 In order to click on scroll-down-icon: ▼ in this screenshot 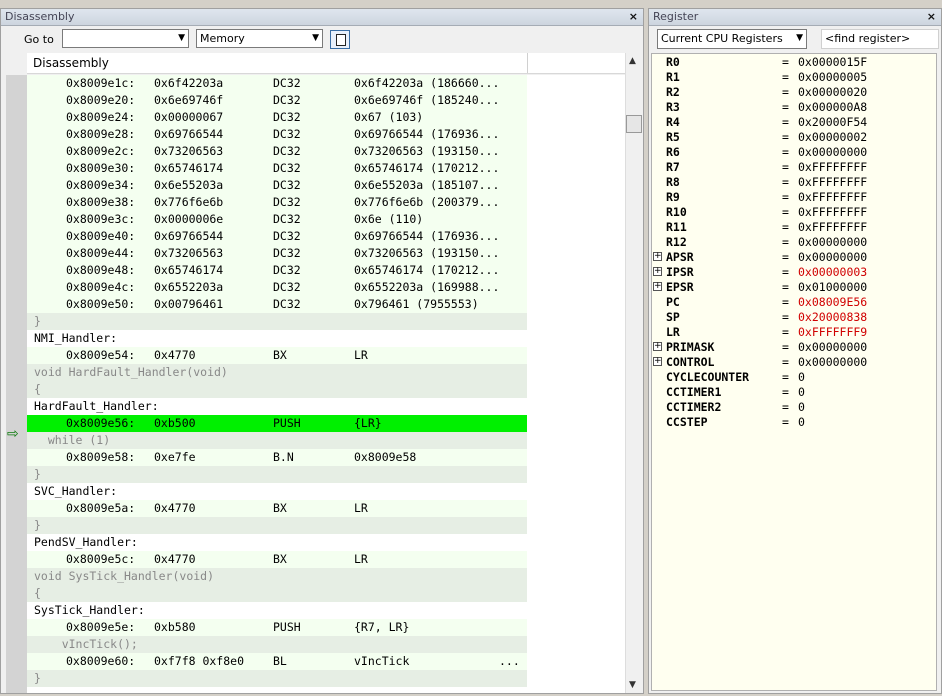, I will do `click(632, 685)`.